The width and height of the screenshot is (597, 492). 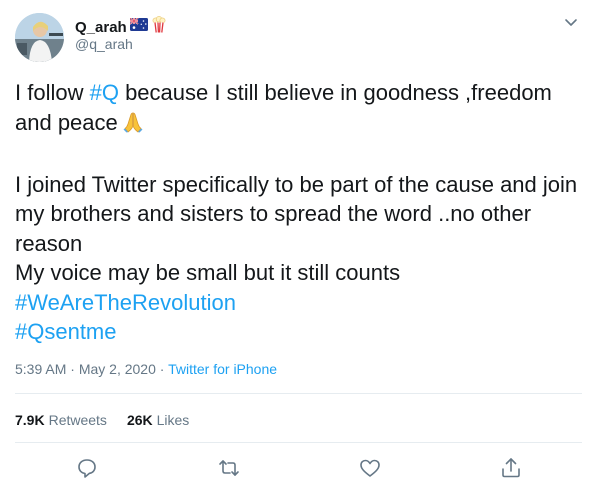 What do you see at coordinates (138, 26) in the screenshot?
I see `australia-flag-icon` at bounding box center [138, 26].